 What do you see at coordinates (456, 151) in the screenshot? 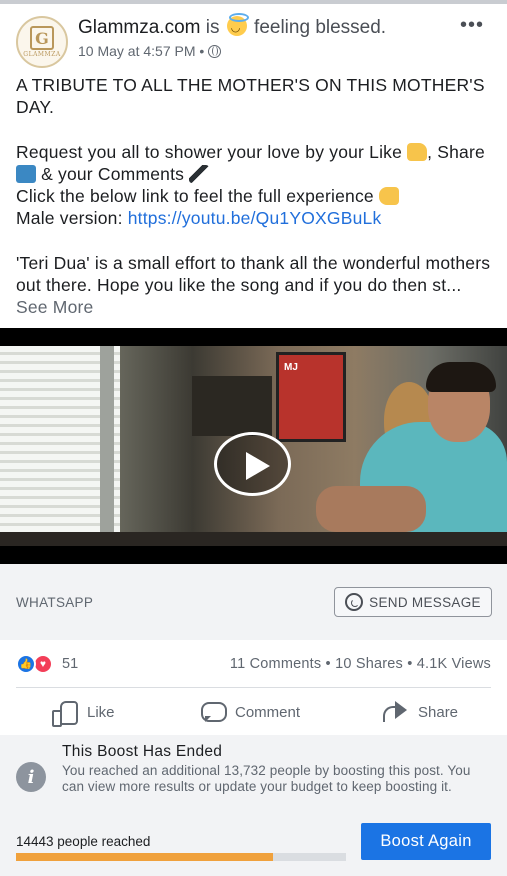
I see `share-text: , Share` at bounding box center [456, 151].